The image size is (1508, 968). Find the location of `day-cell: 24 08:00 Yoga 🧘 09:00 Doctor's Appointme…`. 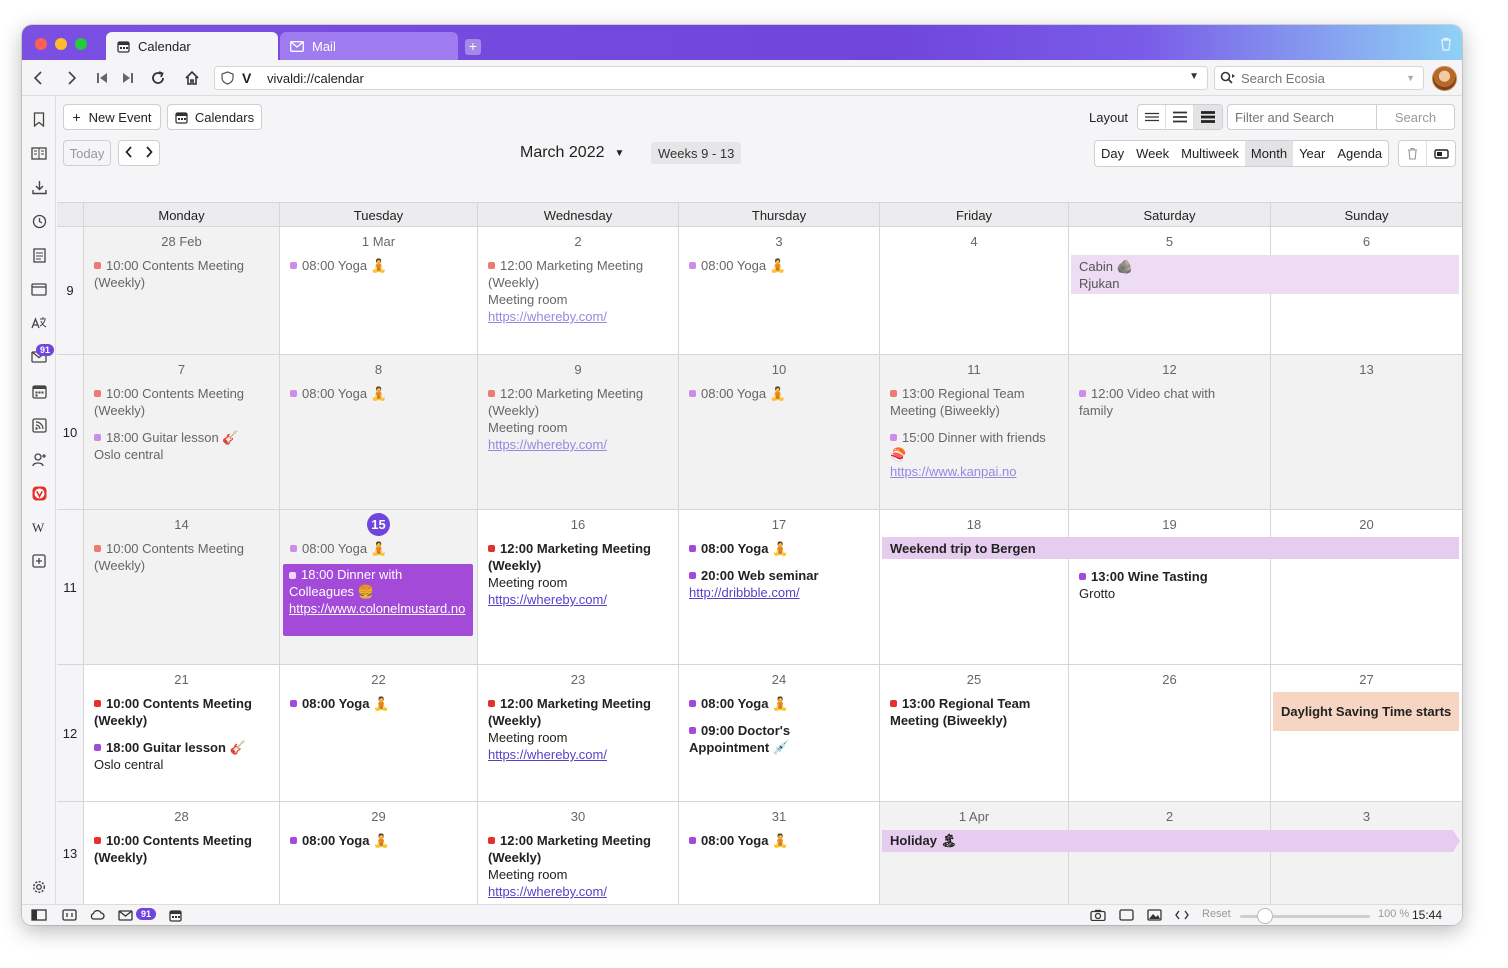

day-cell: 24 08:00 Yoga 🧘 09:00 Doctor's Appointme… is located at coordinates (778, 733).